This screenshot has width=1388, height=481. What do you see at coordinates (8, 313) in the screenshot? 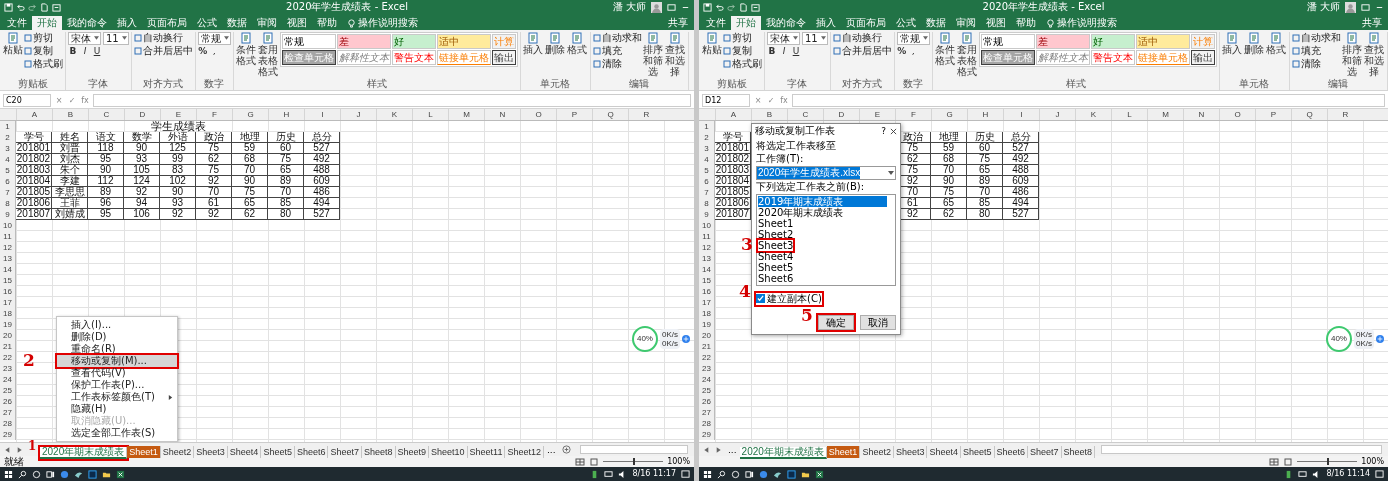
I see `row-header: 18` at bounding box center [8, 313].